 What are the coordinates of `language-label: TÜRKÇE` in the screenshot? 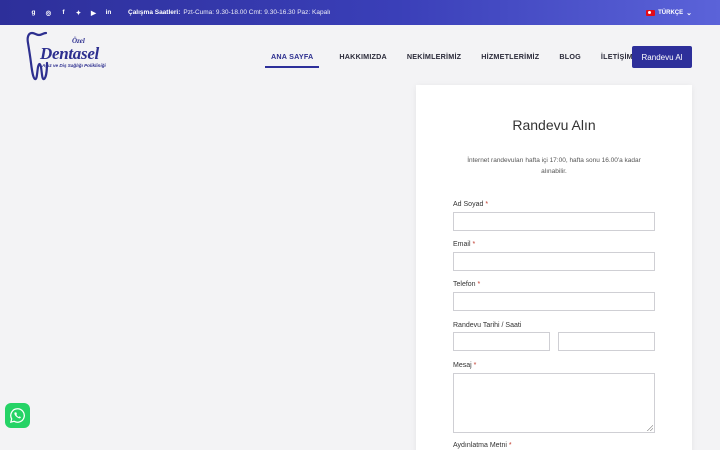 It's located at (671, 12).